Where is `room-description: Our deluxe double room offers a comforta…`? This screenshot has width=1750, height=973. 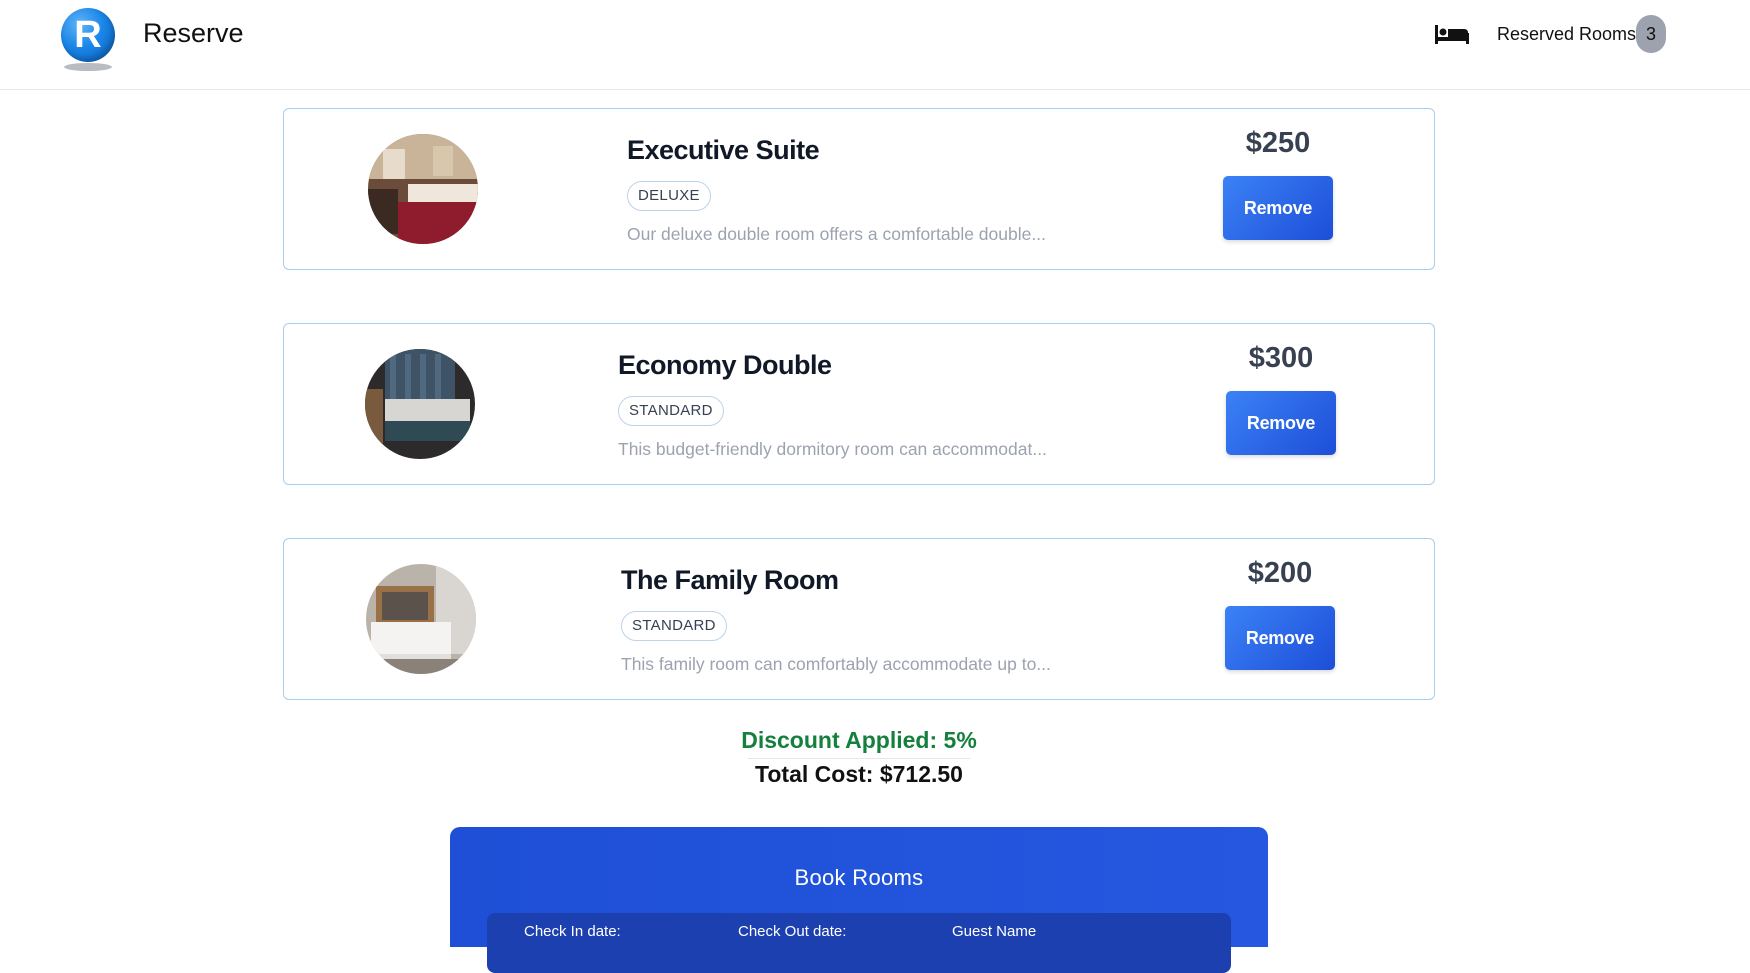
room-description: Our deluxe double room offers a comforta… is located at coordinates (836, 234).